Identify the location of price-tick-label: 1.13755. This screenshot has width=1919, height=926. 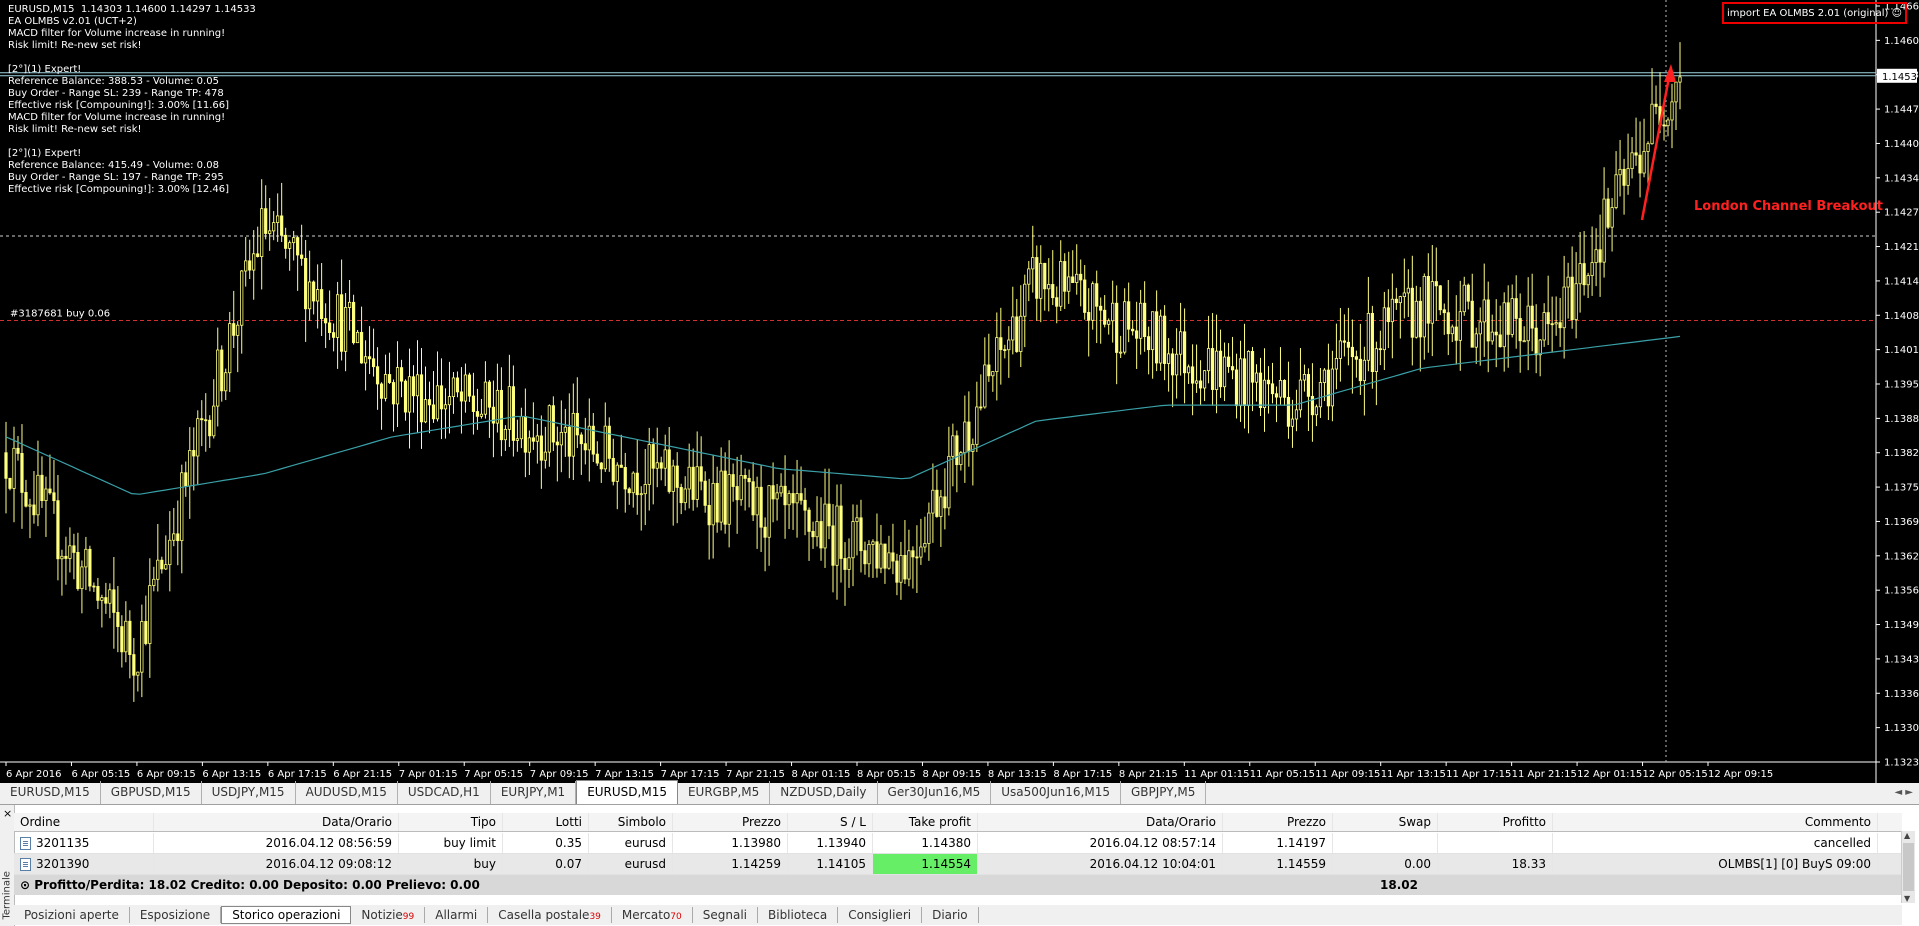
(1901, 488).